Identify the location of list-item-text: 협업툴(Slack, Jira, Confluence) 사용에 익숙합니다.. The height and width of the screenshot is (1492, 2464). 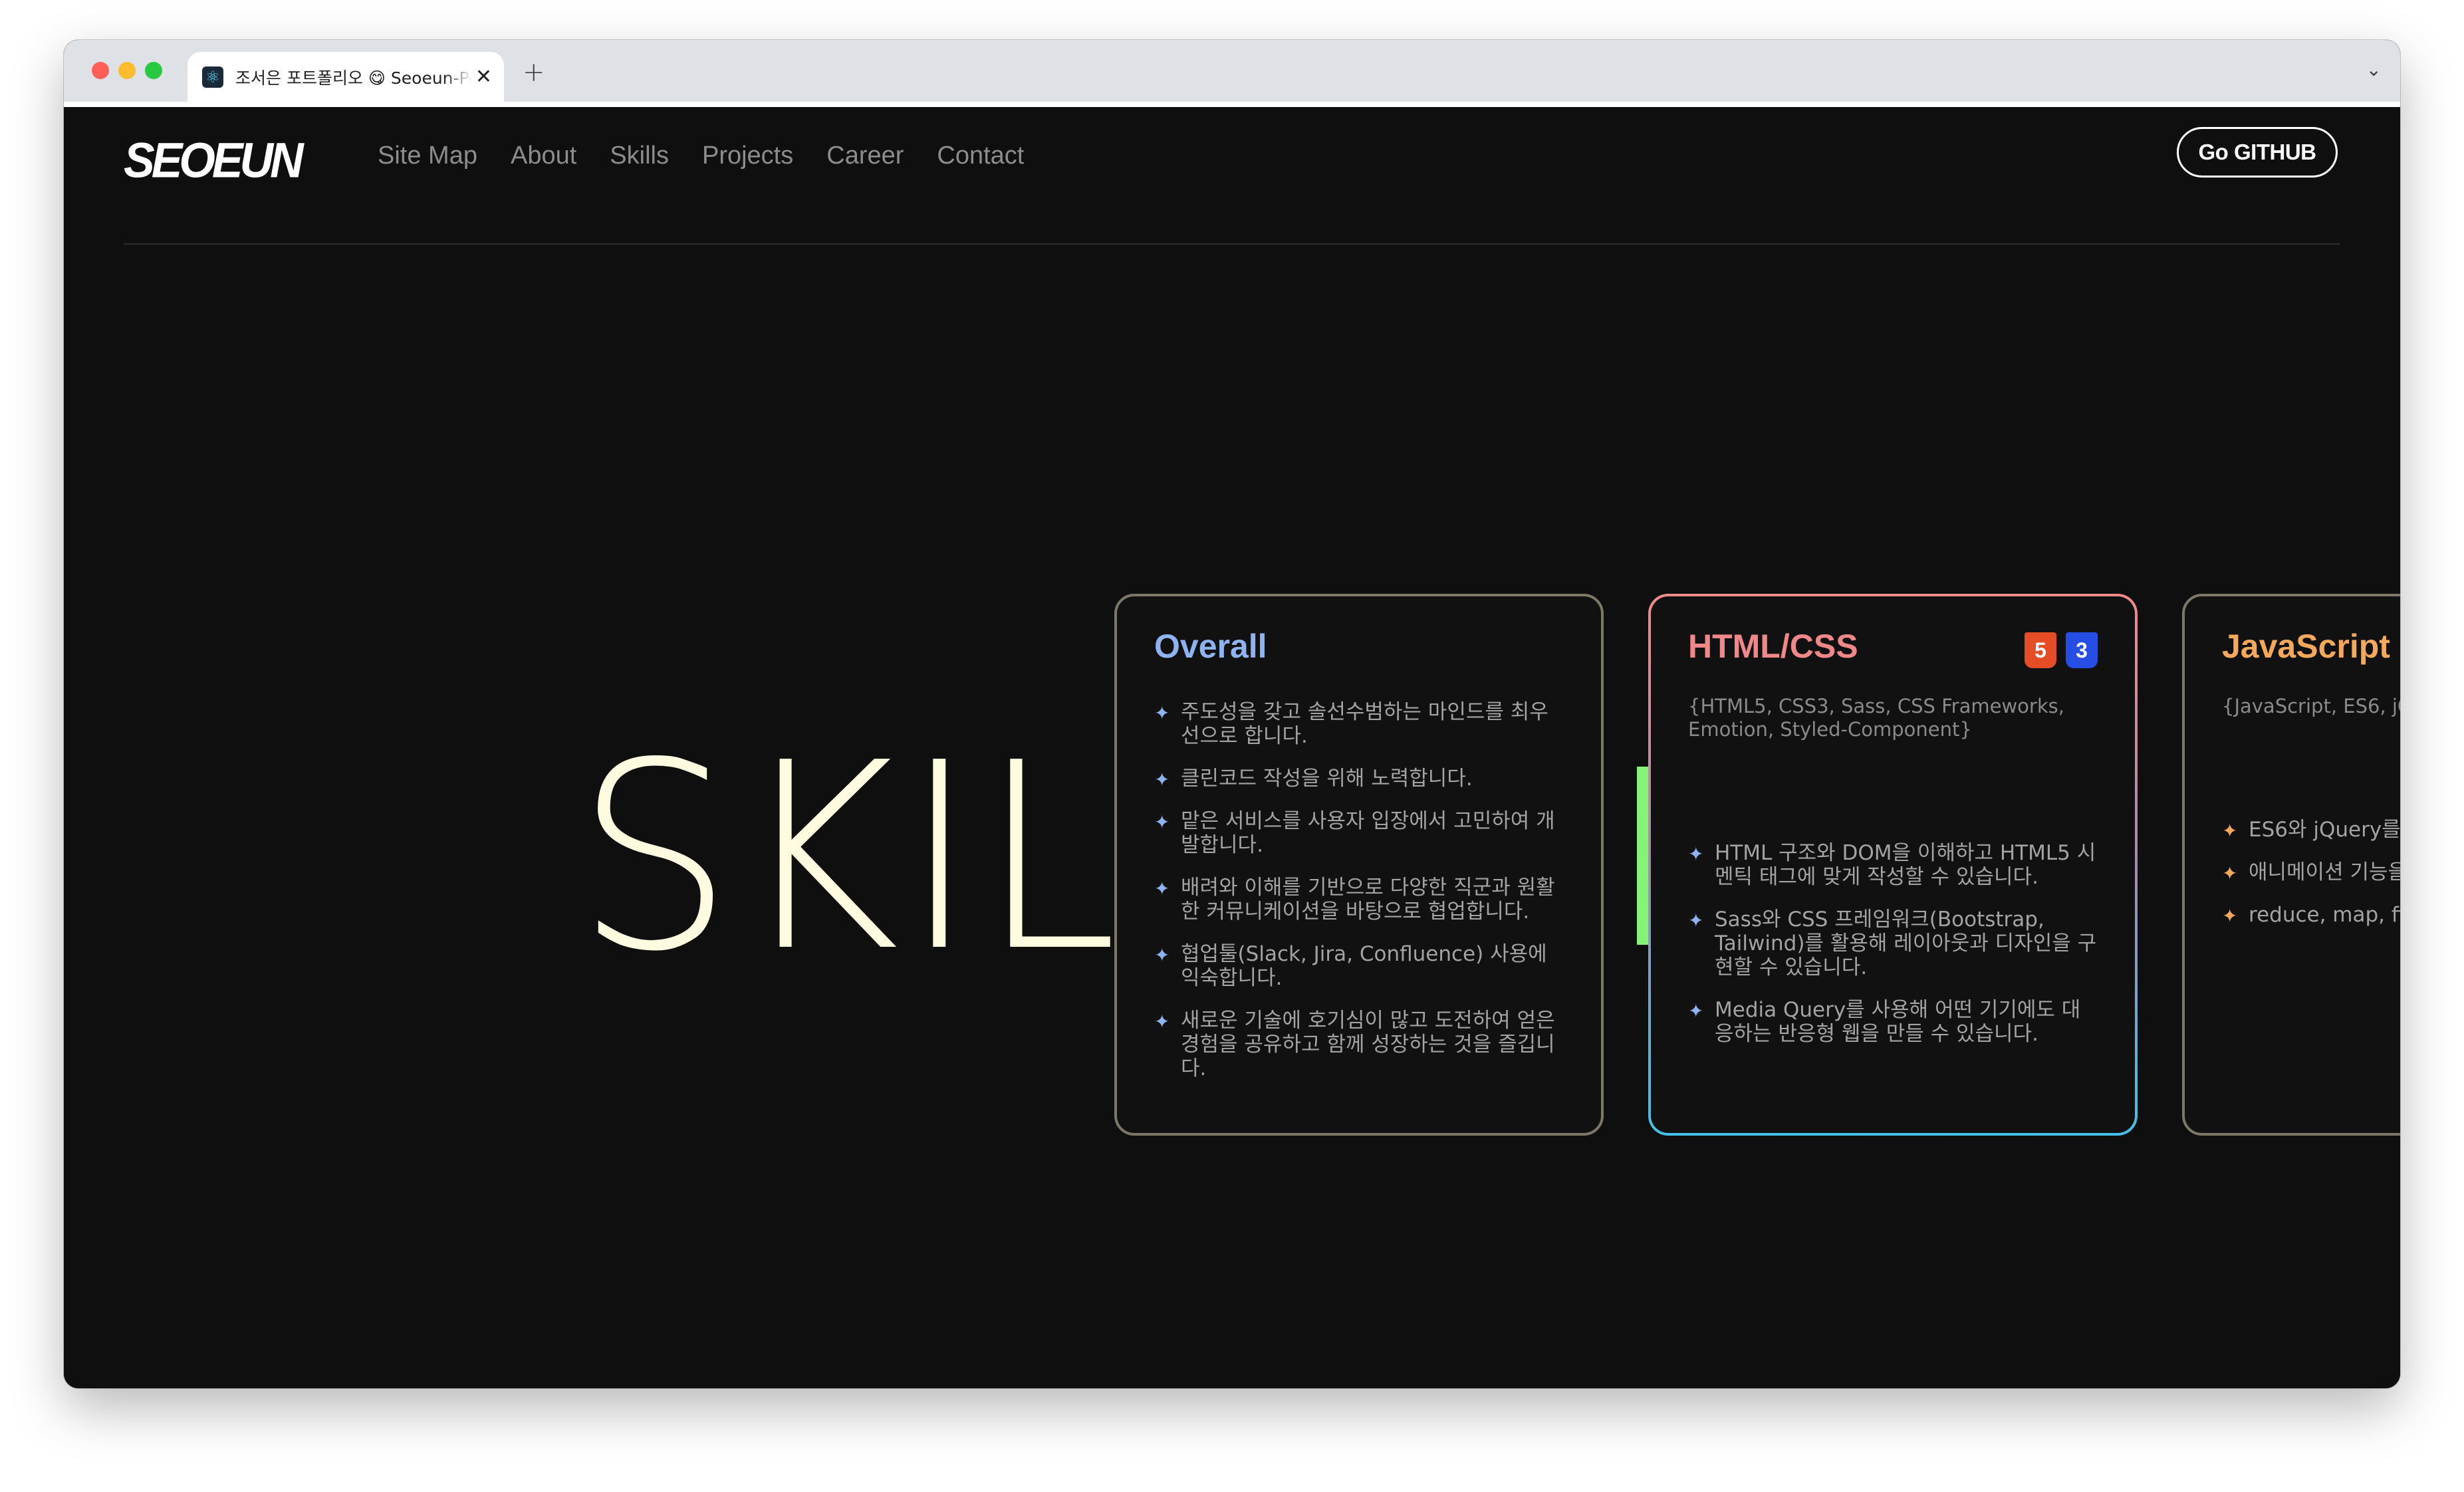
(1364, 966).